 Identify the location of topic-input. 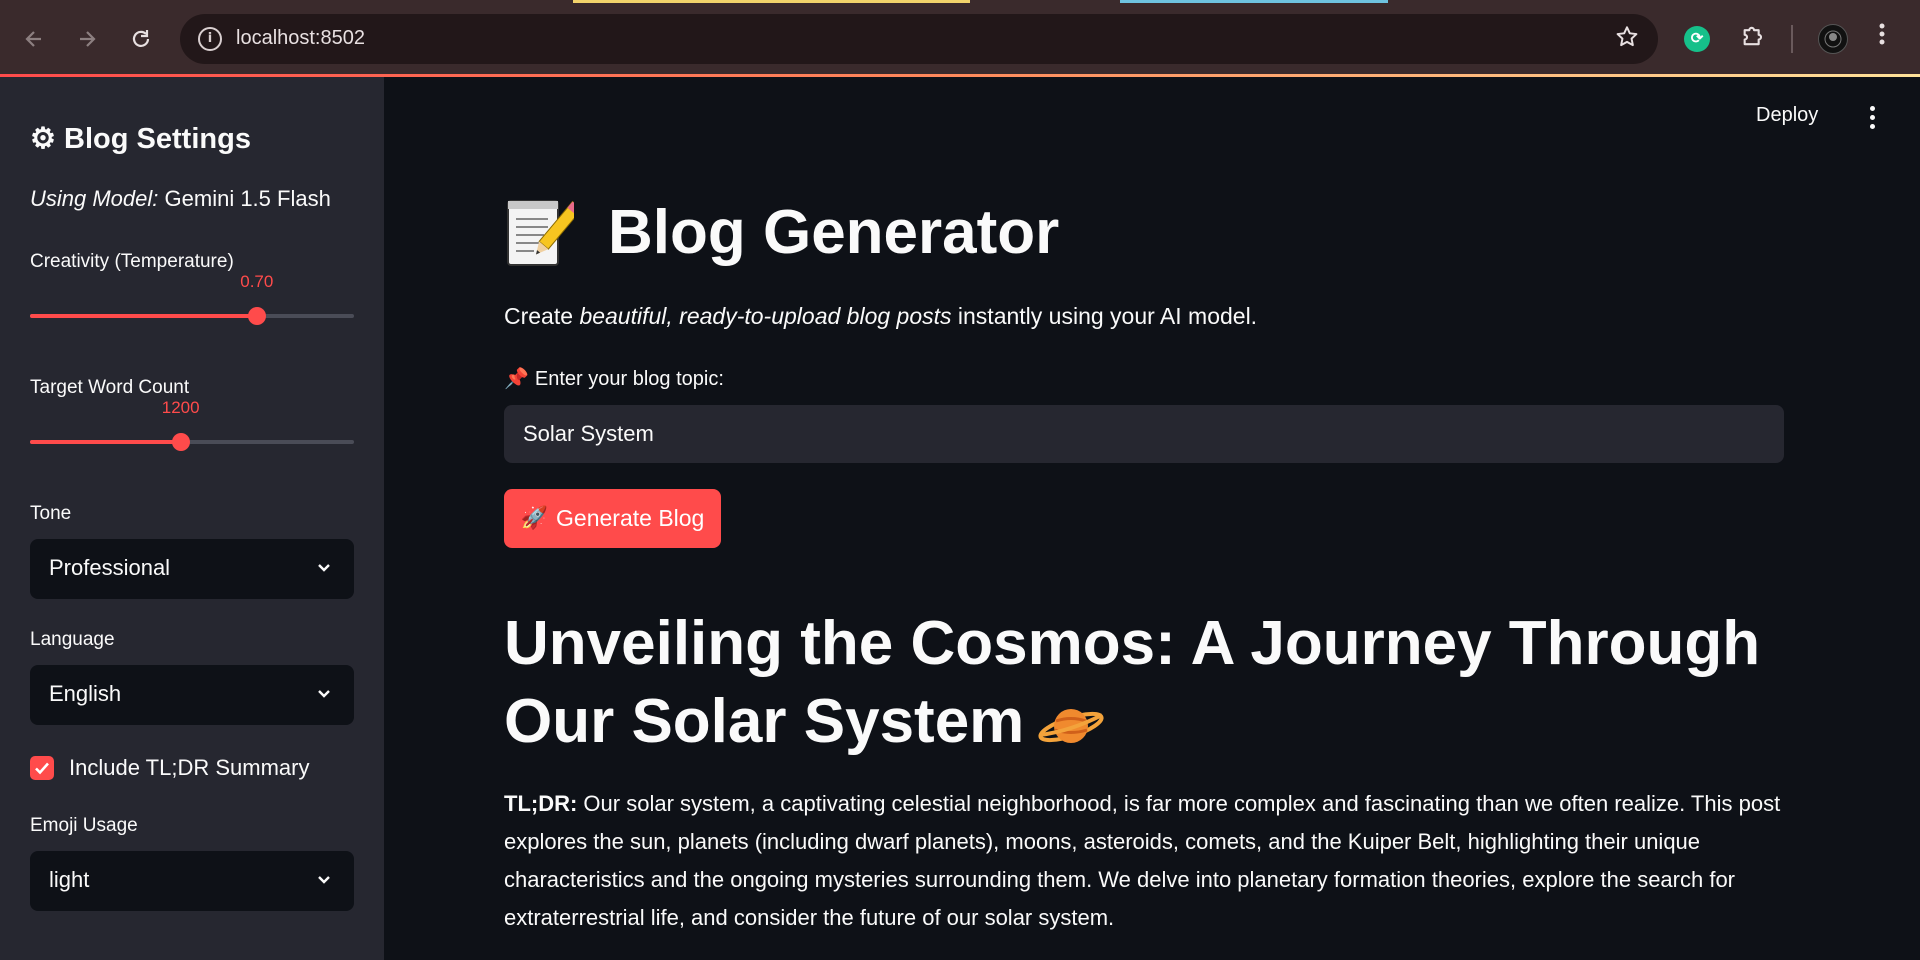
(1144, 434).